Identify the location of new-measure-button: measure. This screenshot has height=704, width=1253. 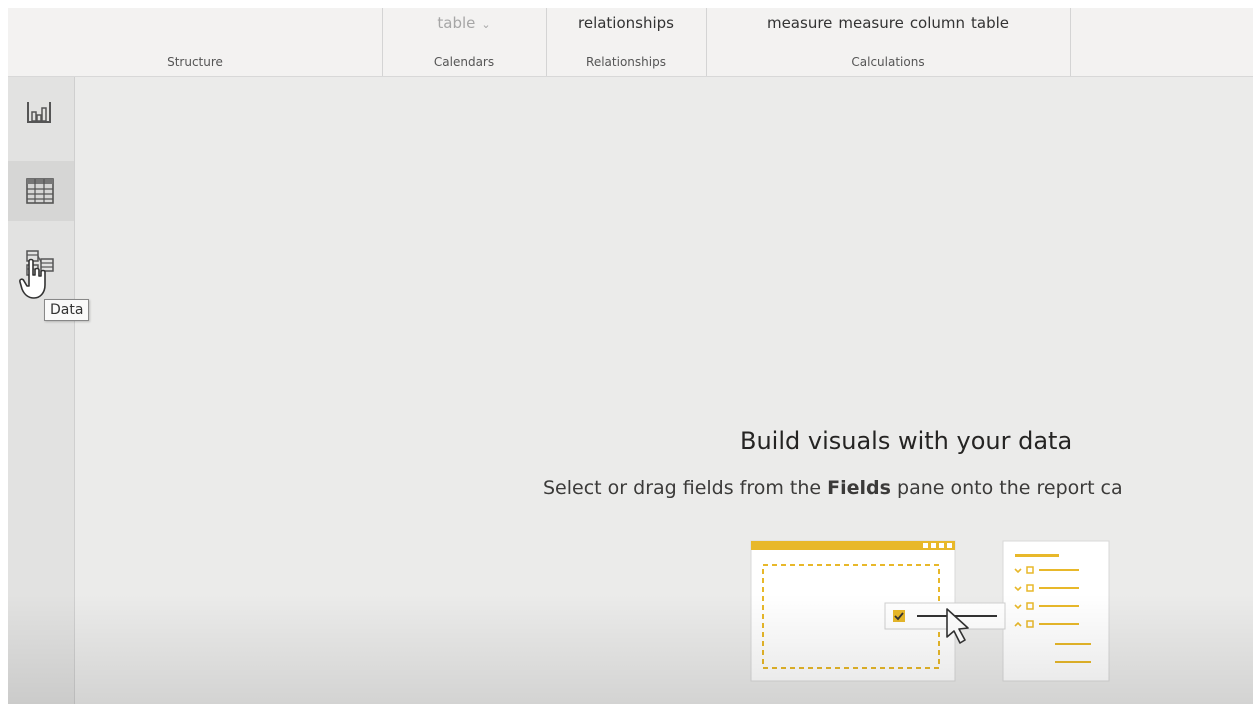
(799, 23).